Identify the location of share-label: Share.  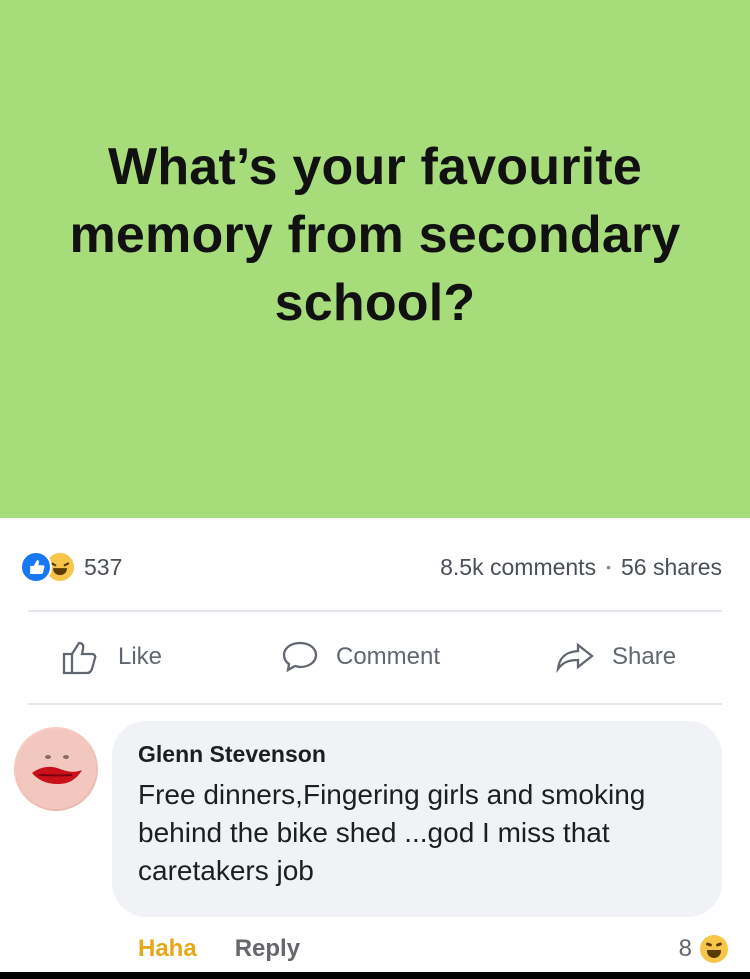
(644, 656).